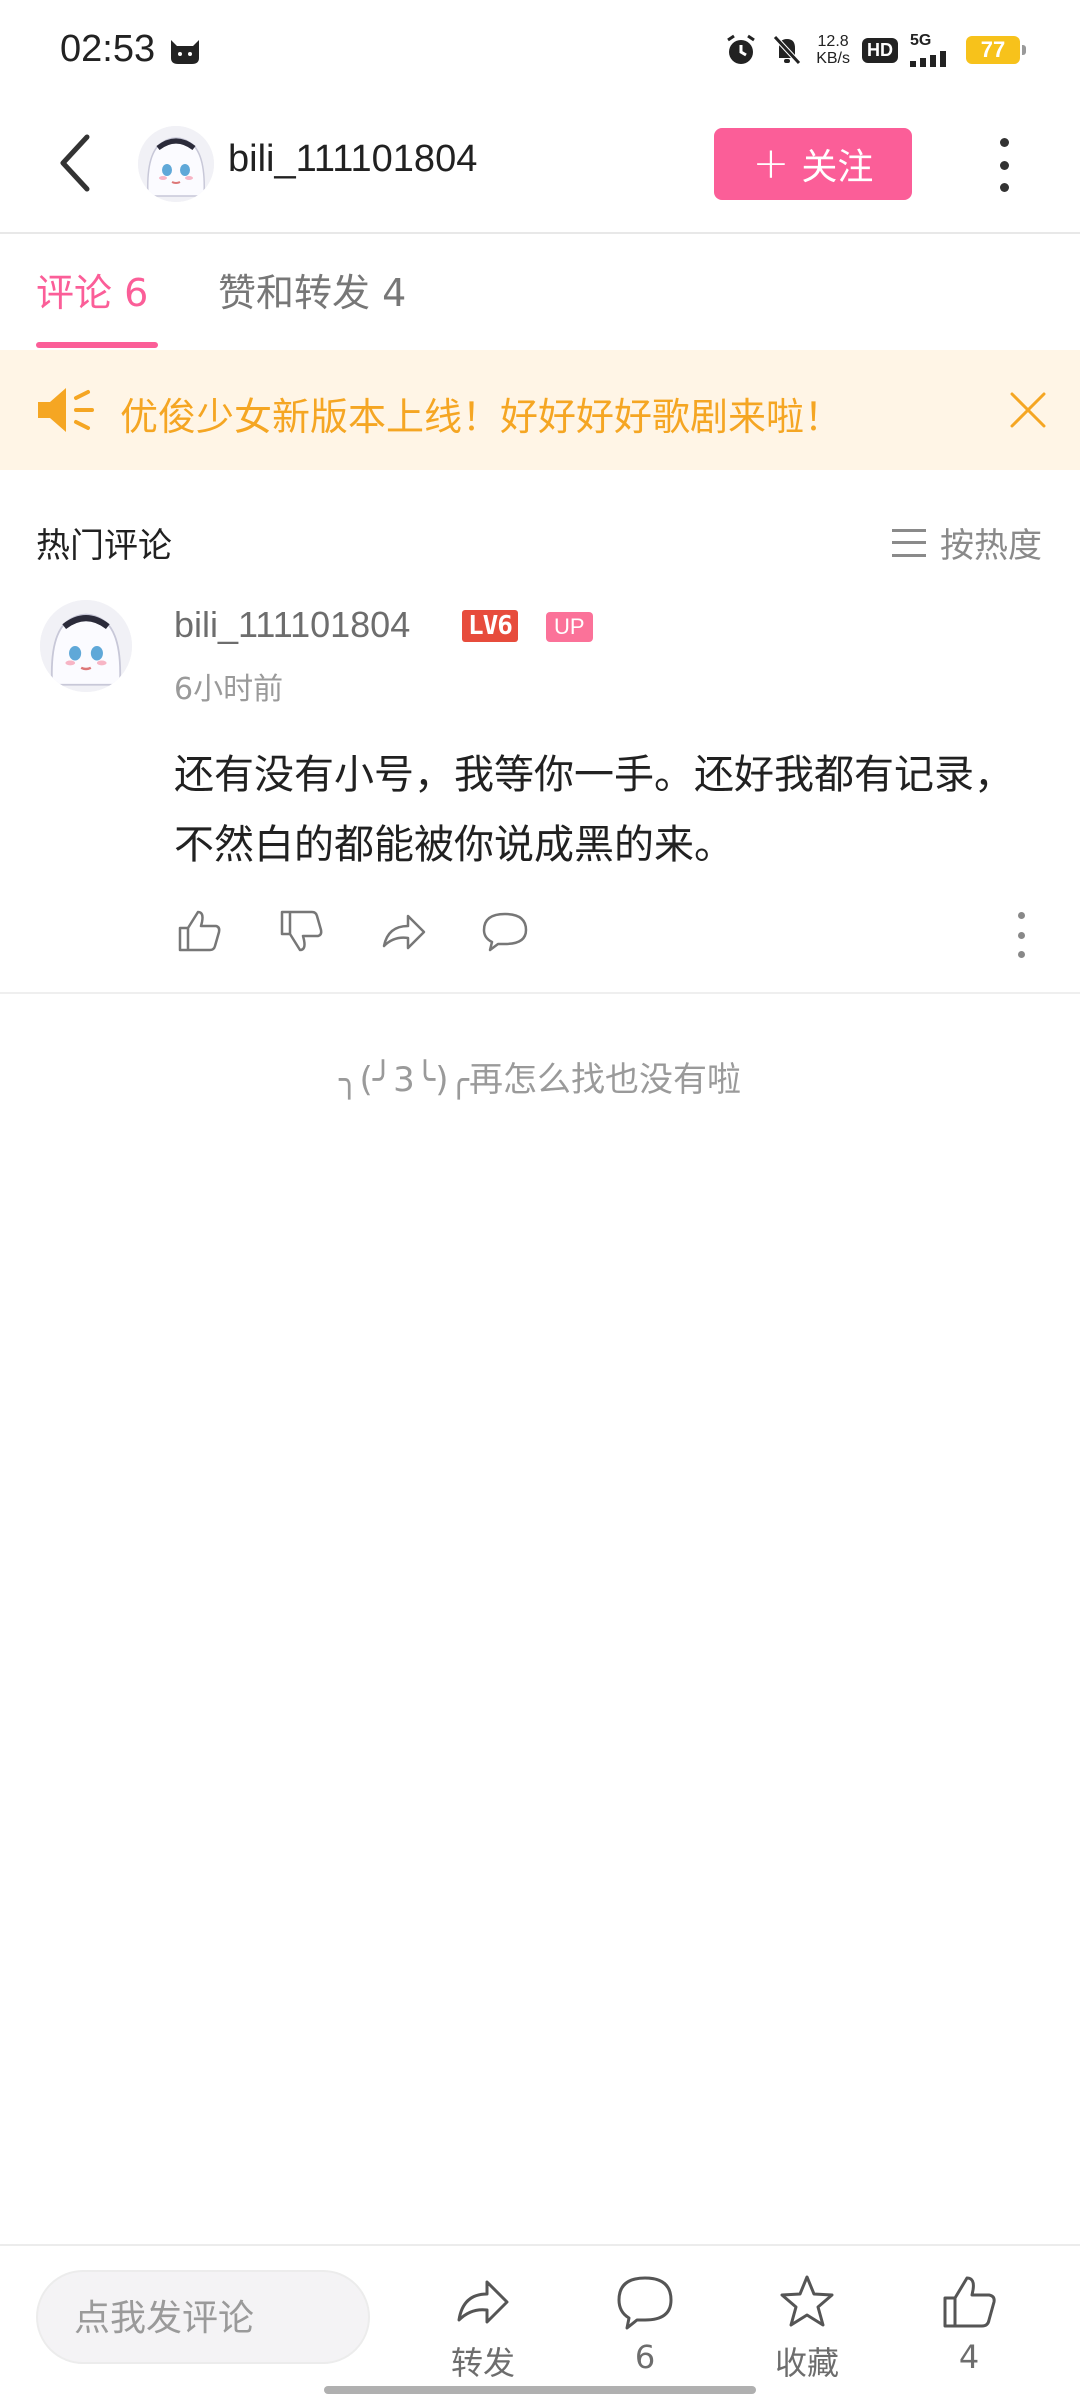 This screenshot has width=1080, height=2402. I want to click on battery-icon: 77, so click(996, 50).